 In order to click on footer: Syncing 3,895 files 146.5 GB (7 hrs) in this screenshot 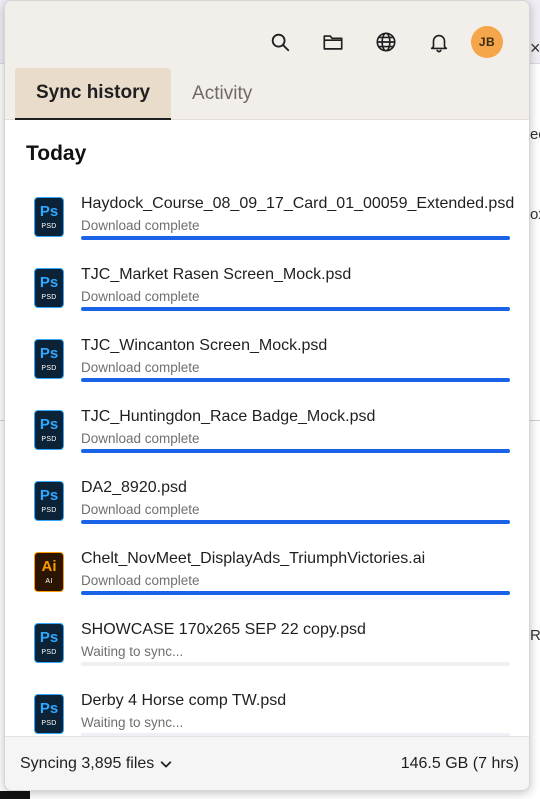, I will do `click(267, 763)`.